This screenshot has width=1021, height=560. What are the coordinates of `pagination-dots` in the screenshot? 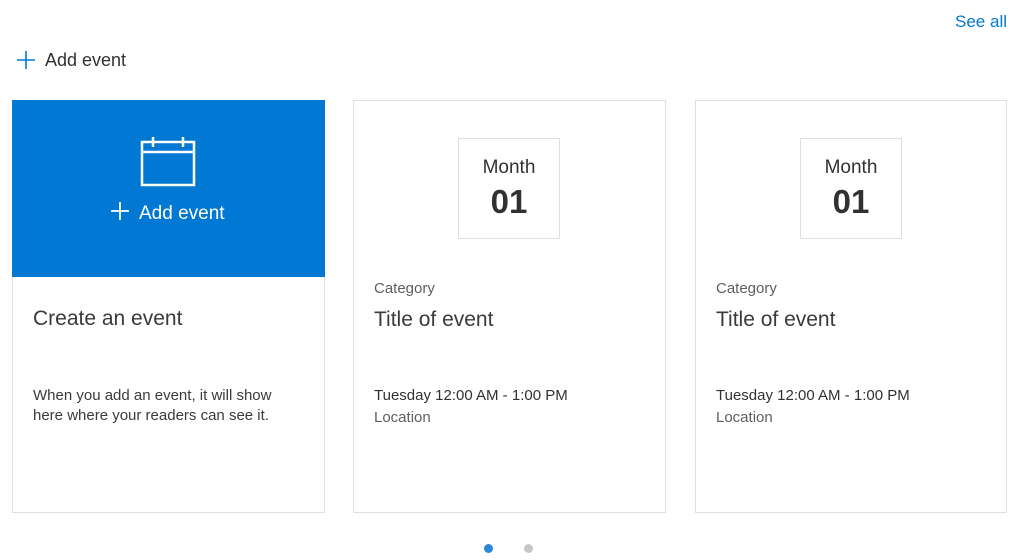 It's located at (508, 548).